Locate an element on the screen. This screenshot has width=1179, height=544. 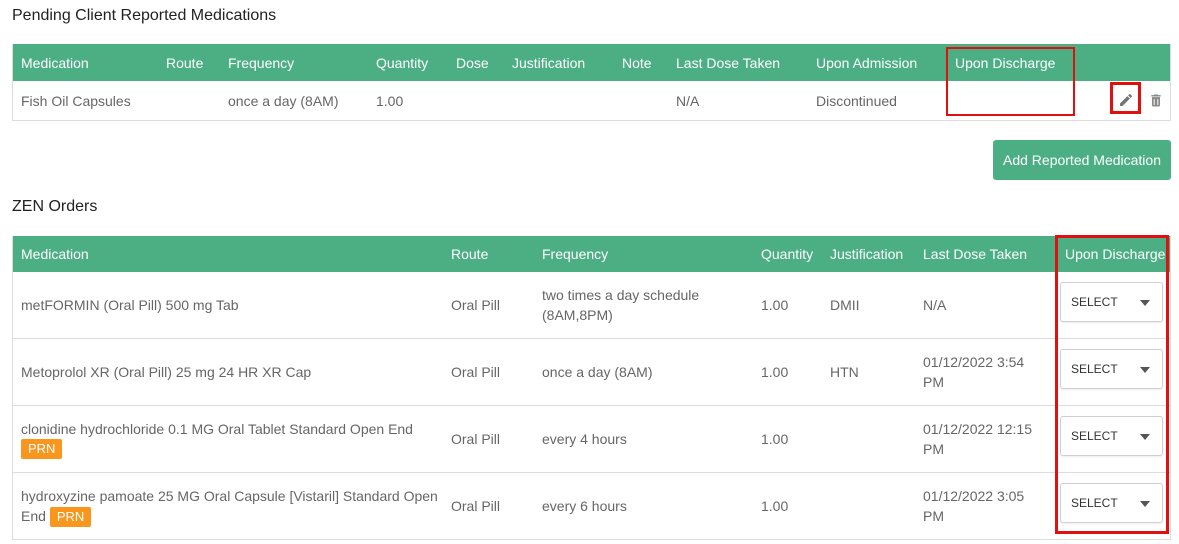
header-dose: Dose is located at coordinates (472, 62).